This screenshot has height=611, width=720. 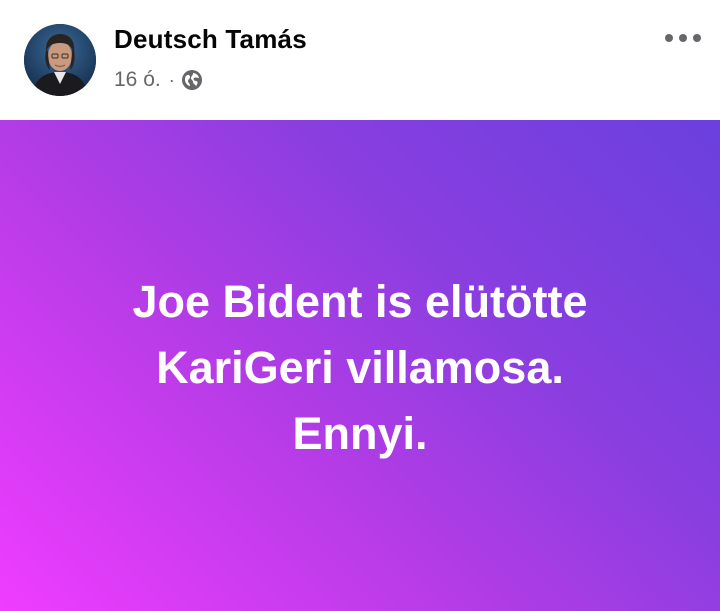 I want to click on more-options-icon, so click(x=683, y=38).